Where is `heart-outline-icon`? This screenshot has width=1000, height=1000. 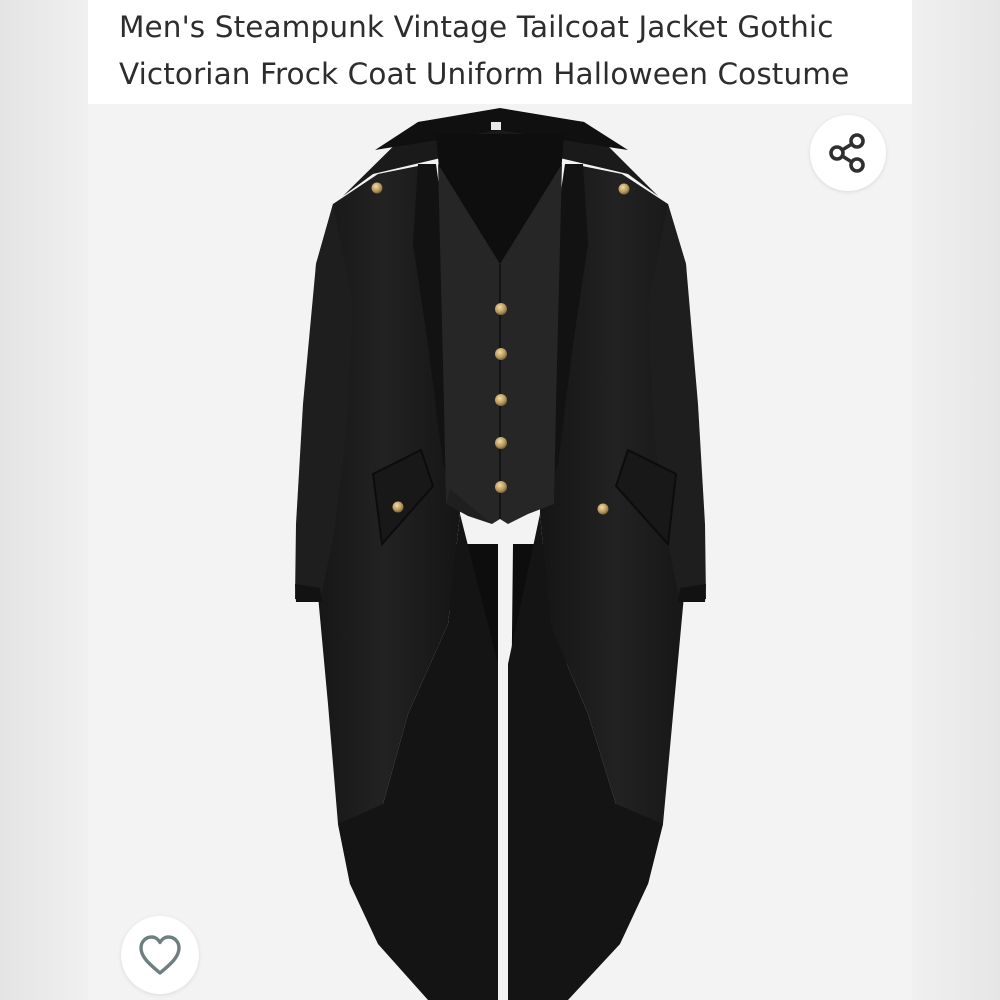
heart-outline-icon is located at coordinates (160, 955).